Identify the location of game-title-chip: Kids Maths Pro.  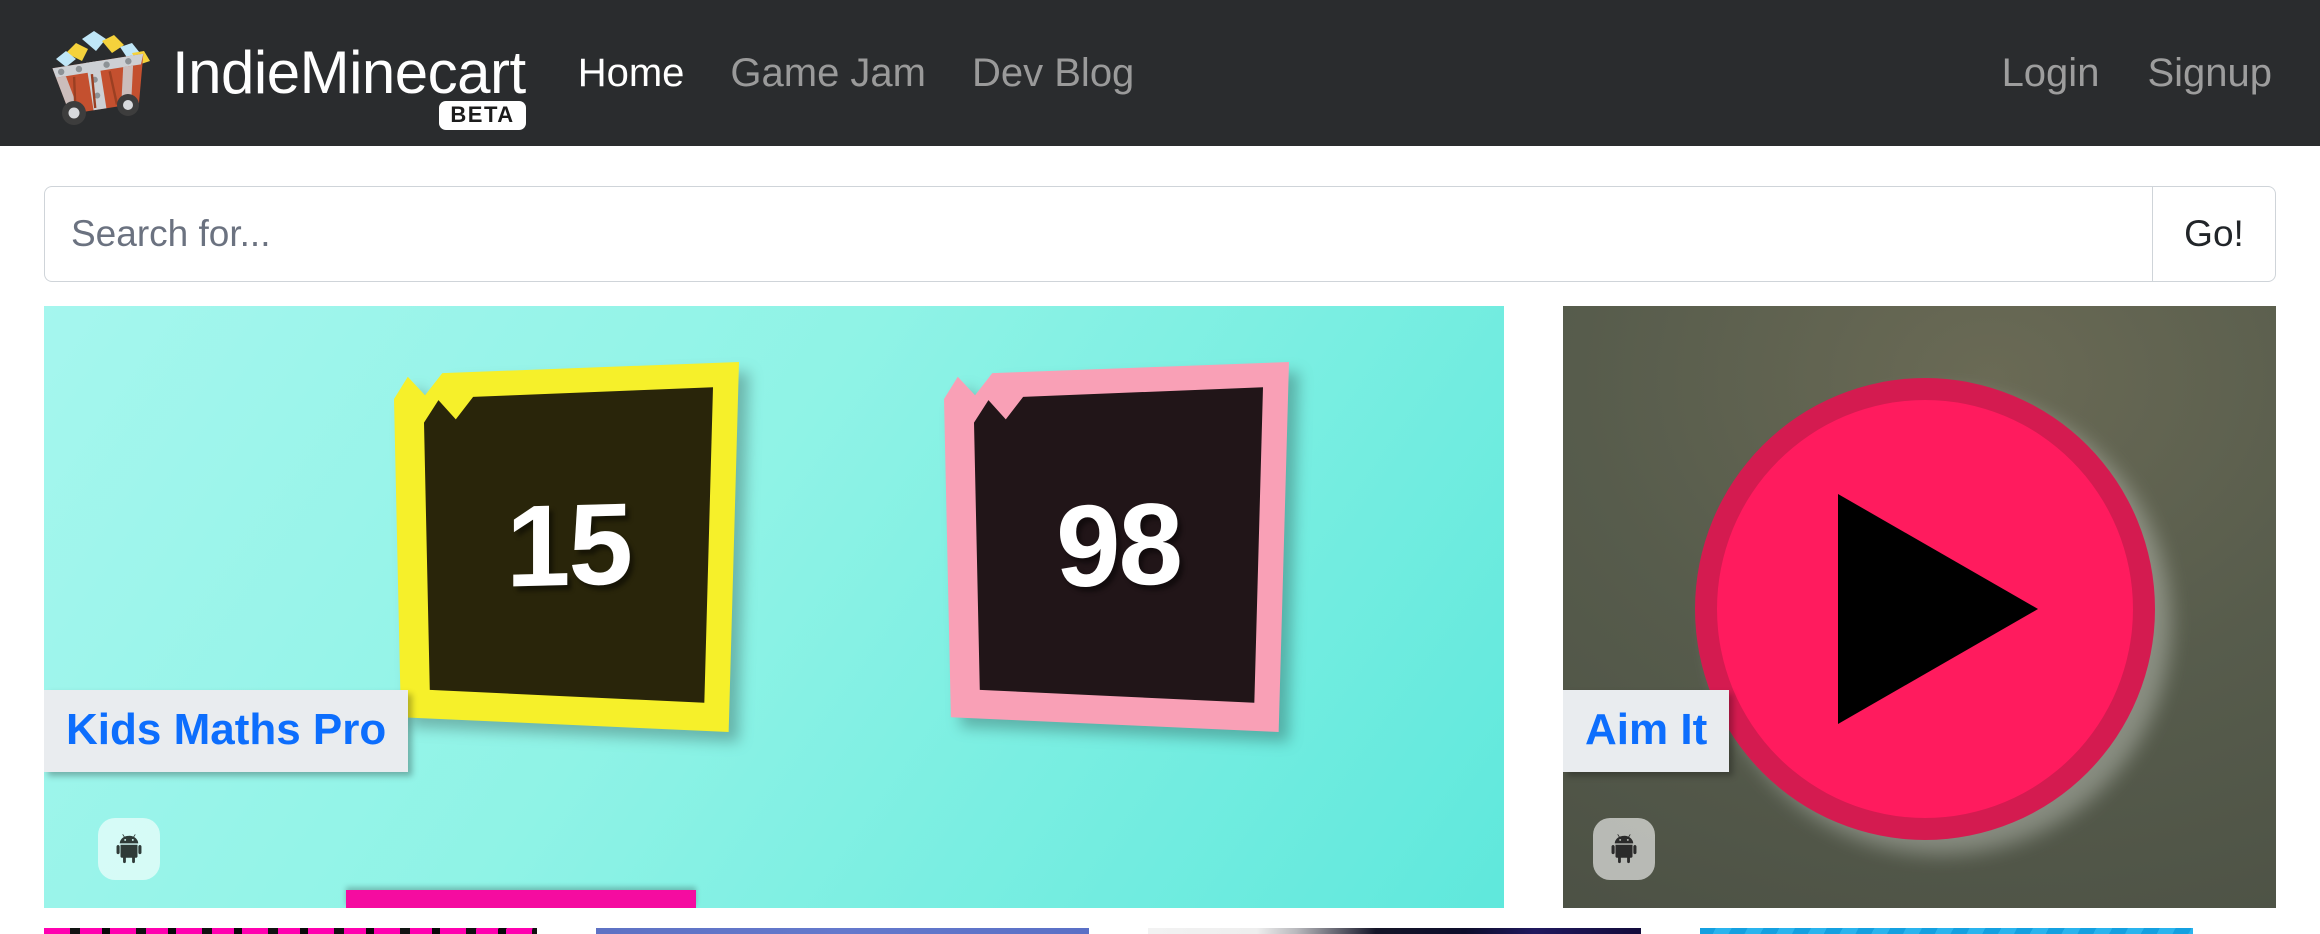
(226, 731).